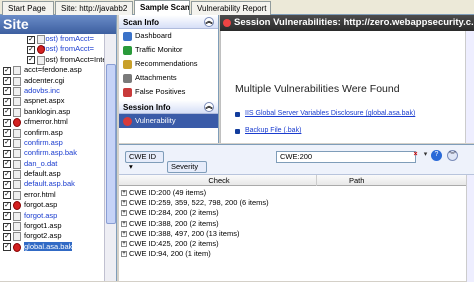 The image size is (474, 282). Describe the element at coordinates (231, 8) in the screenshot. I see `tab-vulnerability-report: Vulnerability Report` at that location.